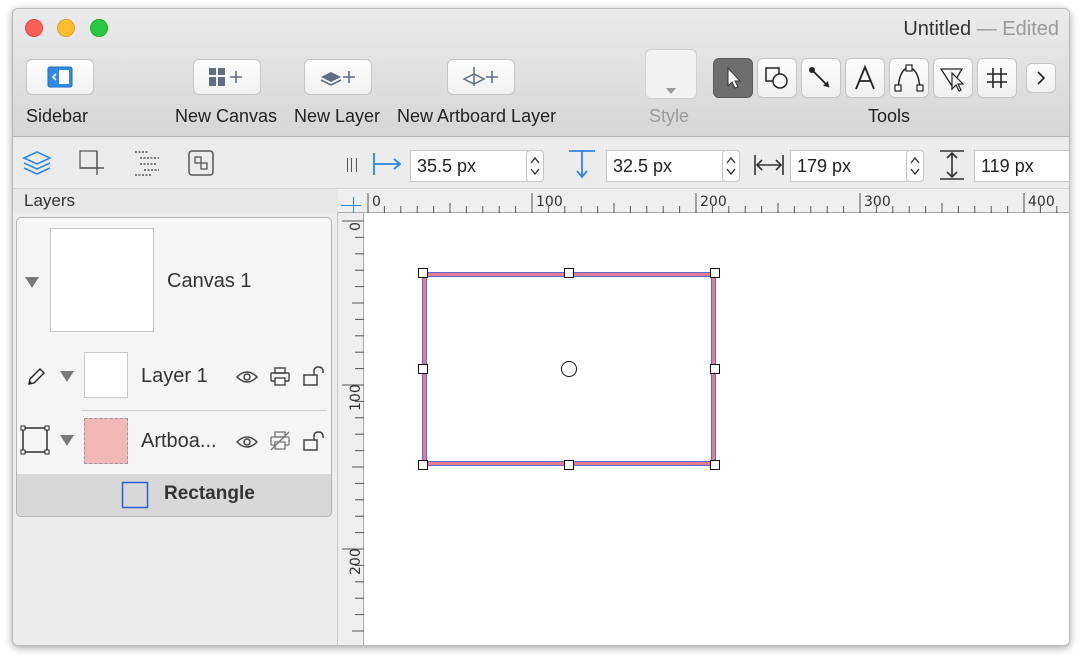  Describe the element at coordinates (665, 166) in the screenshot. I see `y-position-field: 32.5 px` at that location.